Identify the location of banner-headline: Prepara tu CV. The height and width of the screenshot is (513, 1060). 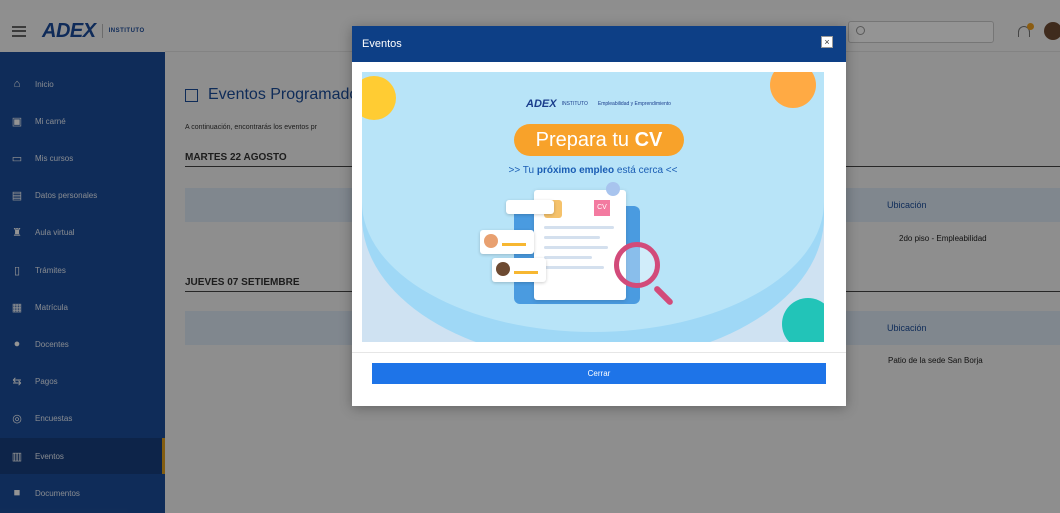
(599, 140).